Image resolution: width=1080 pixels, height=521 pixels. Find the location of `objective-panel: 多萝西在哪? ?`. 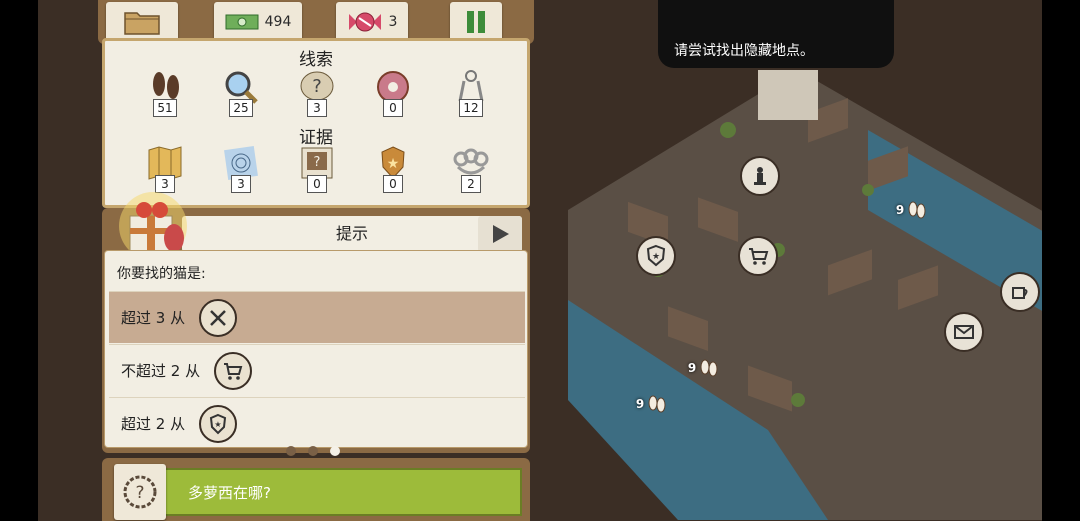

objective-panel: 多萝西在哪? ? is located at coordinates (316, 489).